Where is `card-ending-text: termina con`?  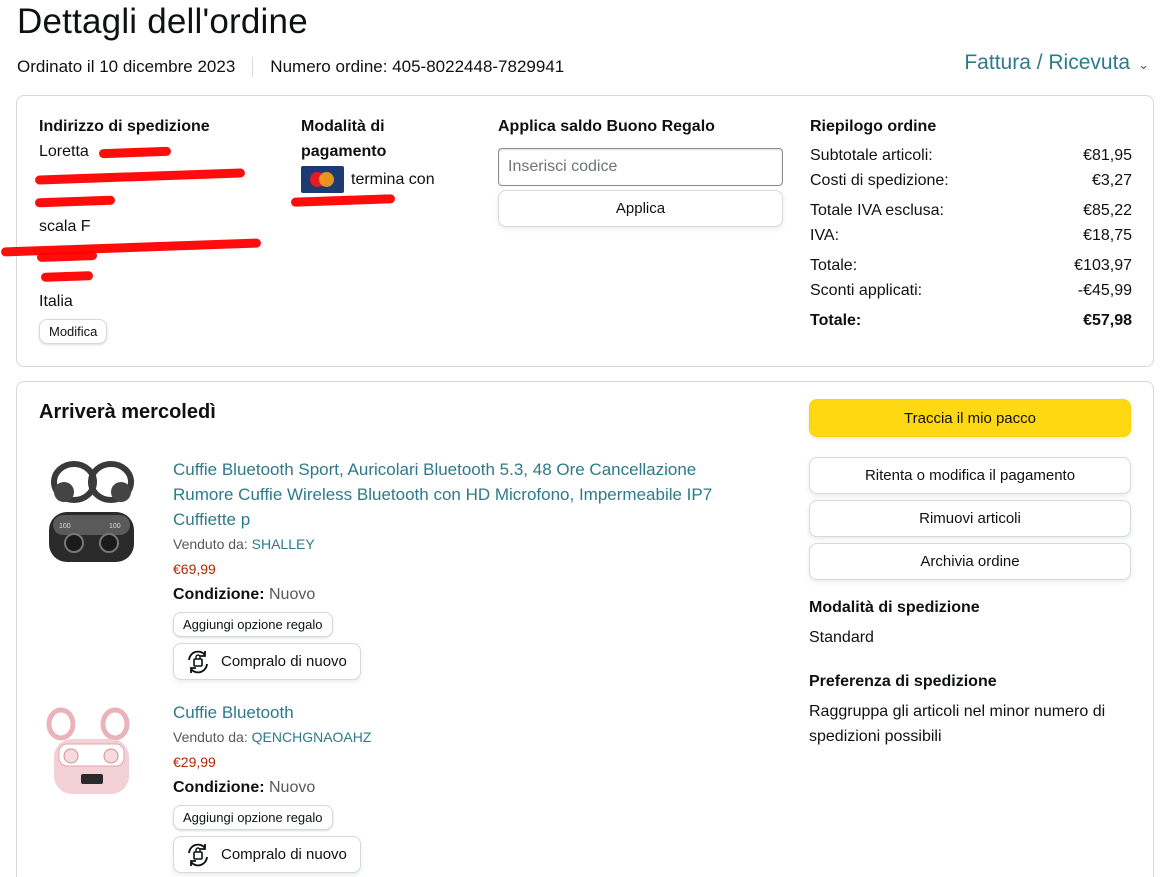 card-ending-text: termina con is located at coordinates (393, 179).